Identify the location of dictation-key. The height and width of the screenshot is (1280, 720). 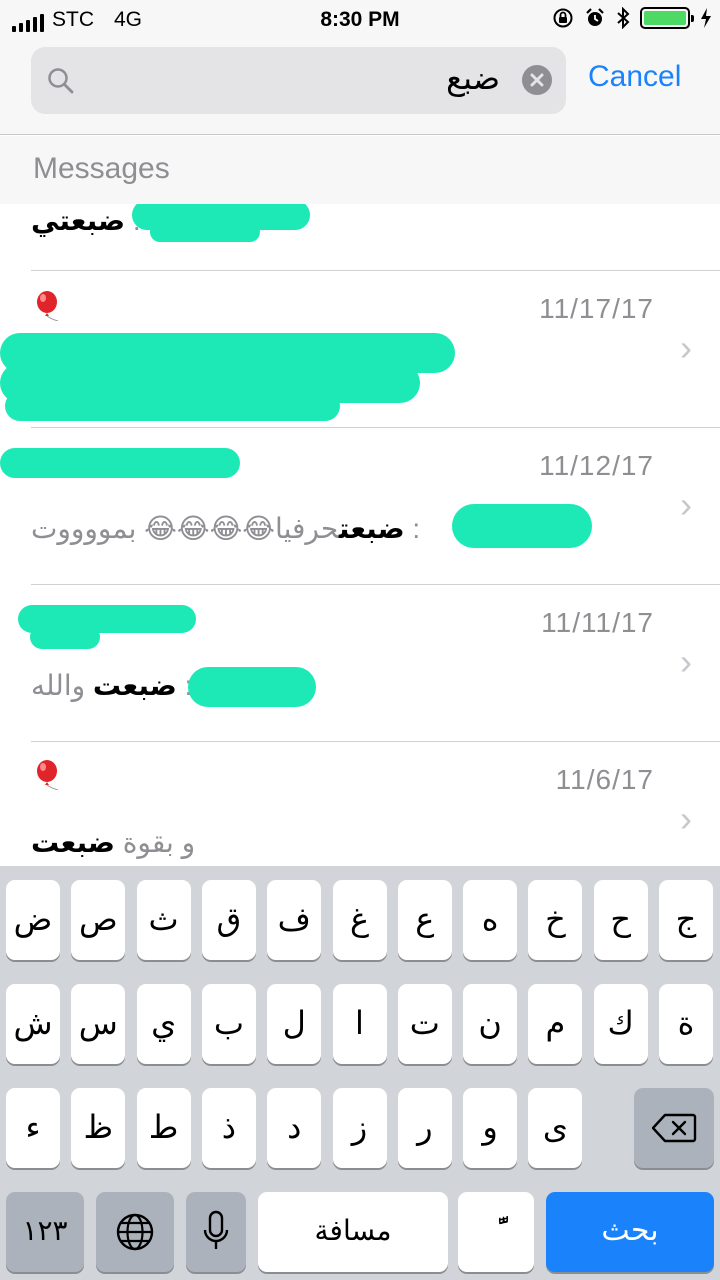
(216, 1232).